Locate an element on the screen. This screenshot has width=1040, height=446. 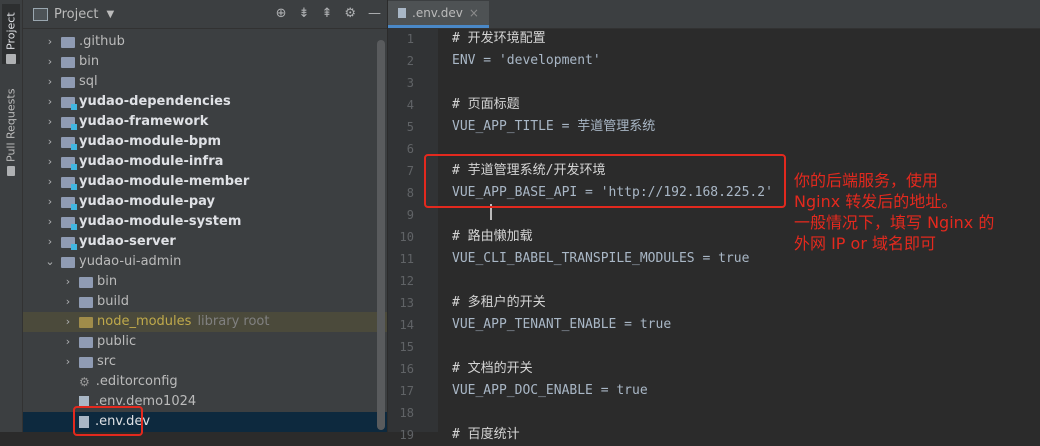
tree-item-label: yudao-server is located at coordinates (127, 241).